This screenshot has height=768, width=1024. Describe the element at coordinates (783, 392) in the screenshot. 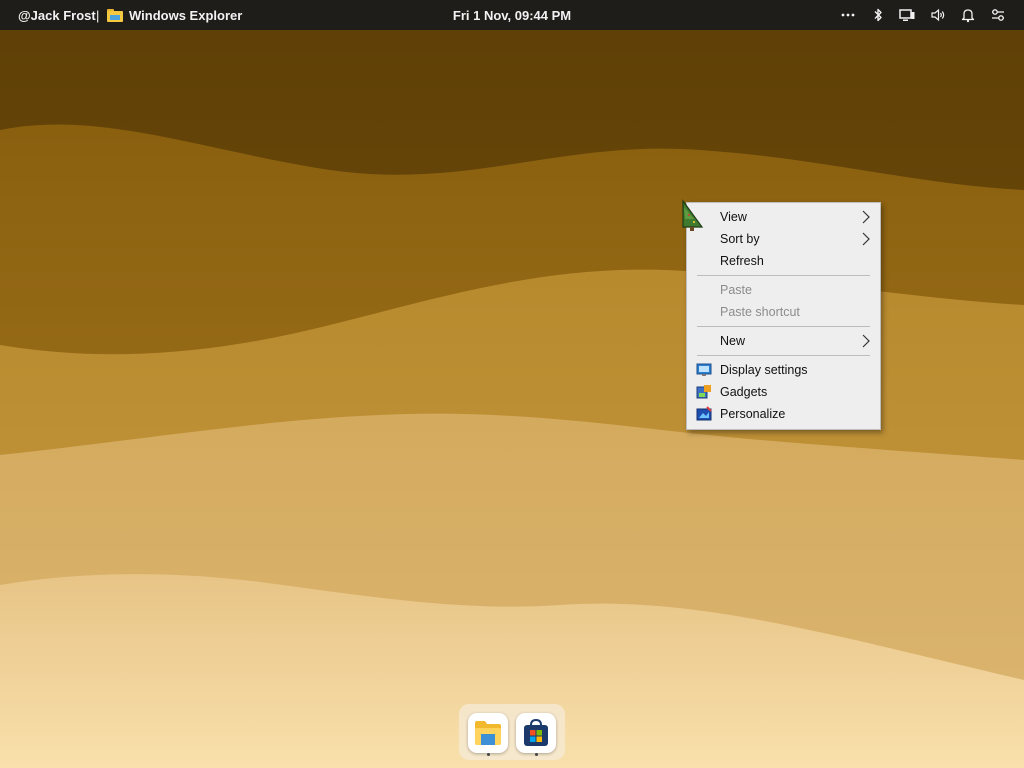

I see `menu-item-gadgets: Gadgets` at that location.